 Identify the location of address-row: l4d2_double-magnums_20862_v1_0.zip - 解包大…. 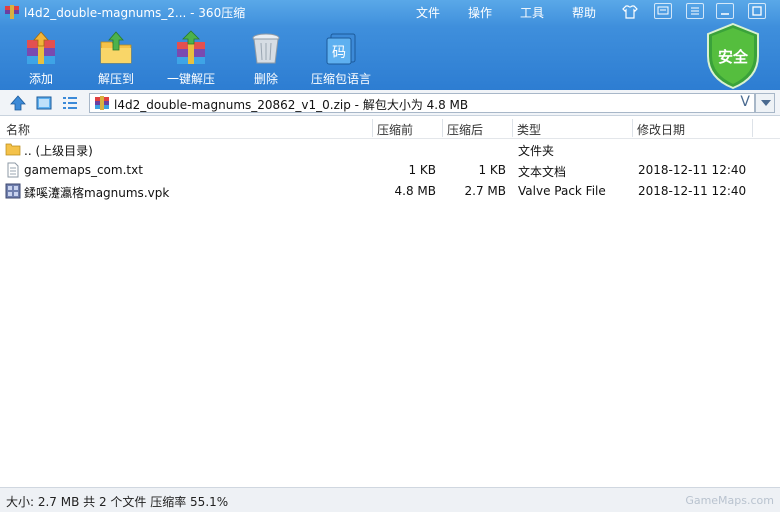
(390, 103).